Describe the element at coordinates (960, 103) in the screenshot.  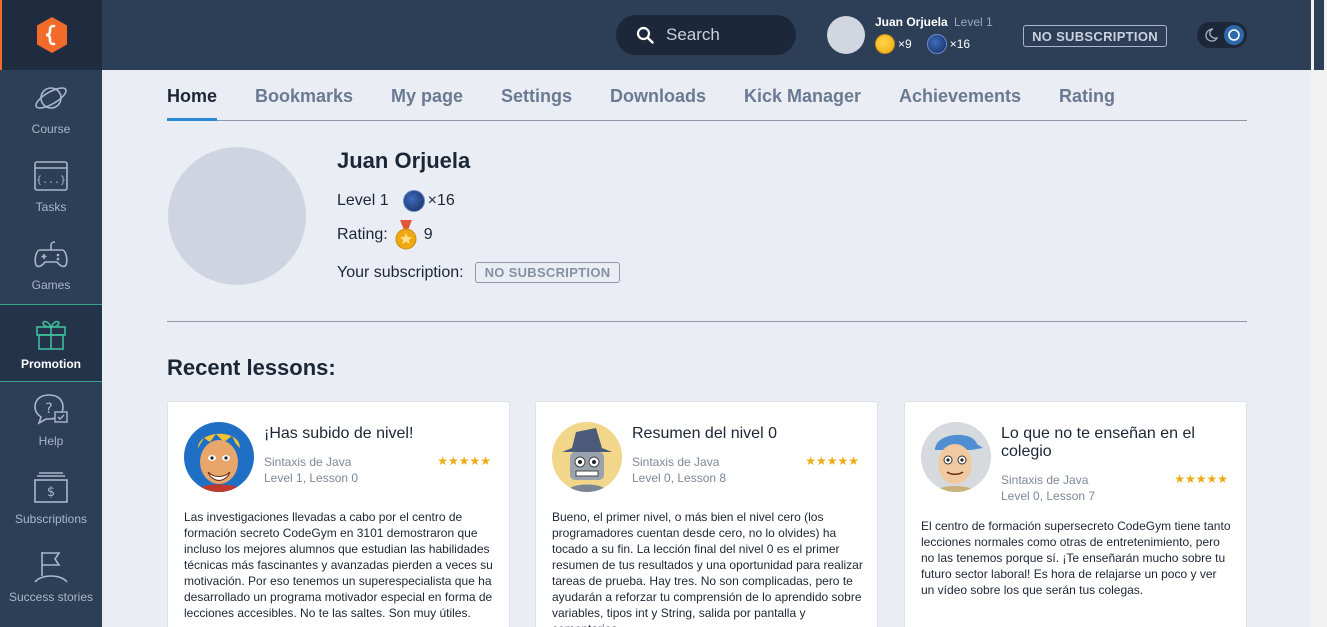
I see `tab-achievements: Achievements` at that location.